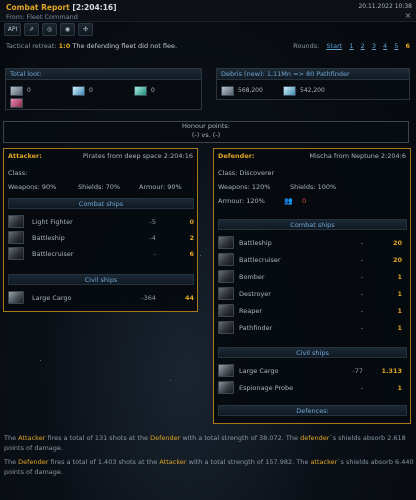 Image resolution: width=416 pixels, height=500 pixels. Describe the element at coordinates (31, 46) in the screenshot. I see `retreat-label: Tactical retreat:` at that location.